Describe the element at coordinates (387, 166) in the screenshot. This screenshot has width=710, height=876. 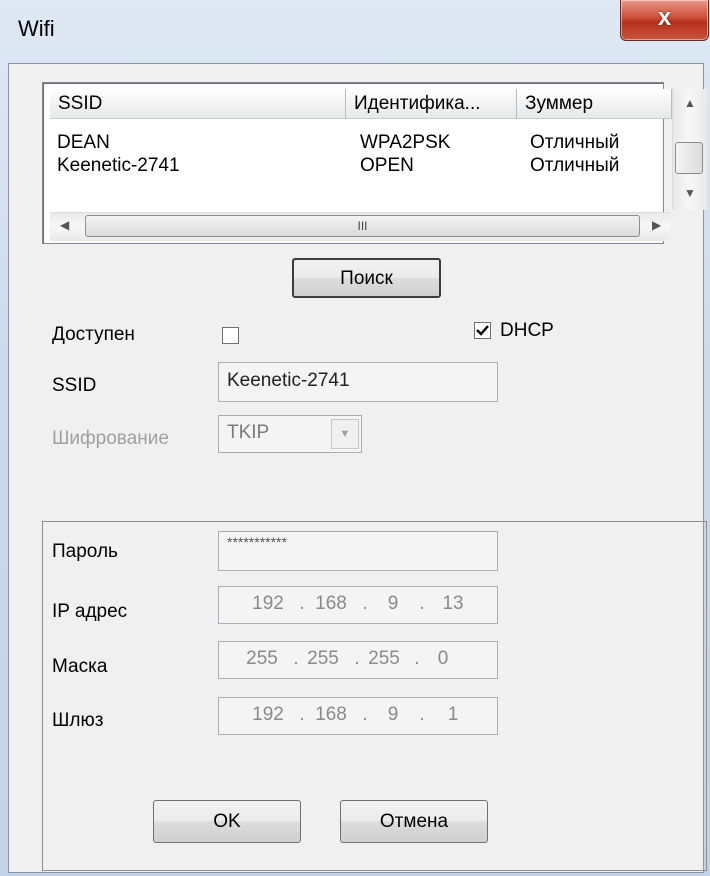
I see `network-row-2-auth: OPEN` at that location.